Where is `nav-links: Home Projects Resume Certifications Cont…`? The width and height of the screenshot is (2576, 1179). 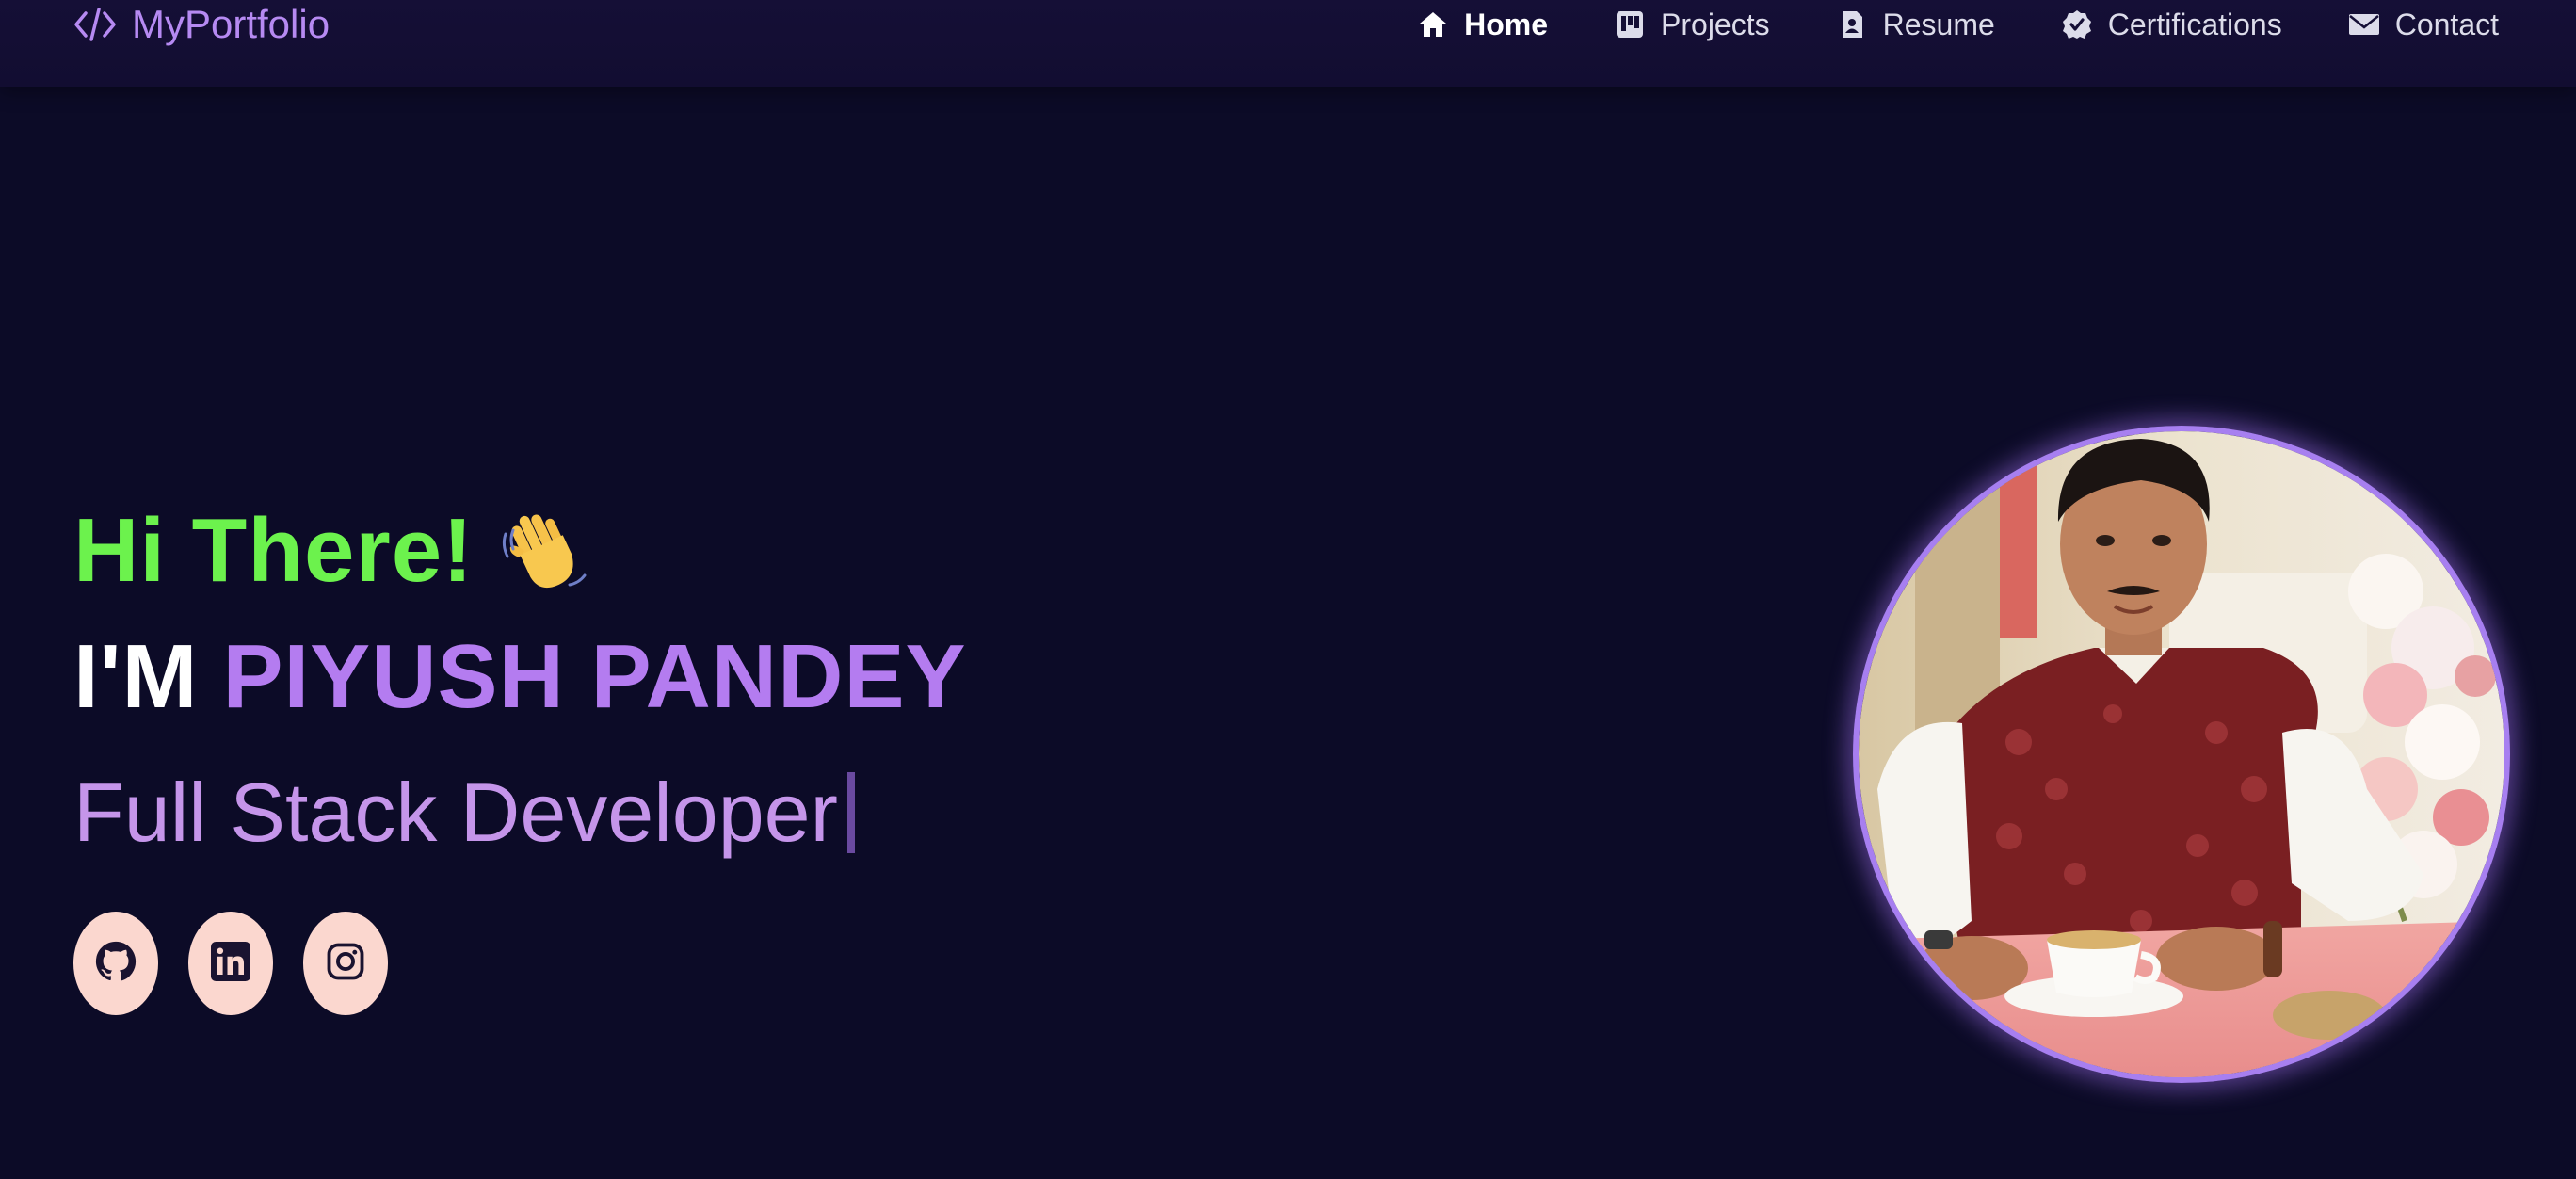
nav-links: Home Projects Resume Certifications Cont… is located at coordinates (1925, 24).